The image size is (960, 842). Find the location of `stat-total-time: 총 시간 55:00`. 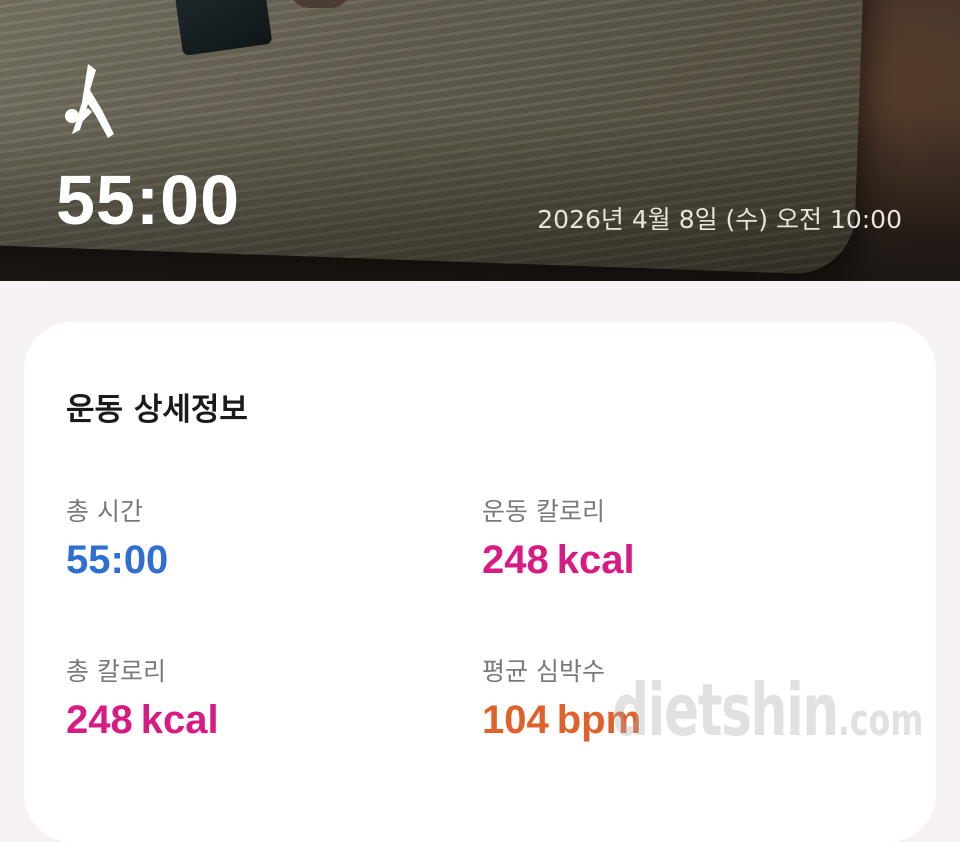

stat-total-time: 총 시간 55:00 is located at coordinates (256, 537).